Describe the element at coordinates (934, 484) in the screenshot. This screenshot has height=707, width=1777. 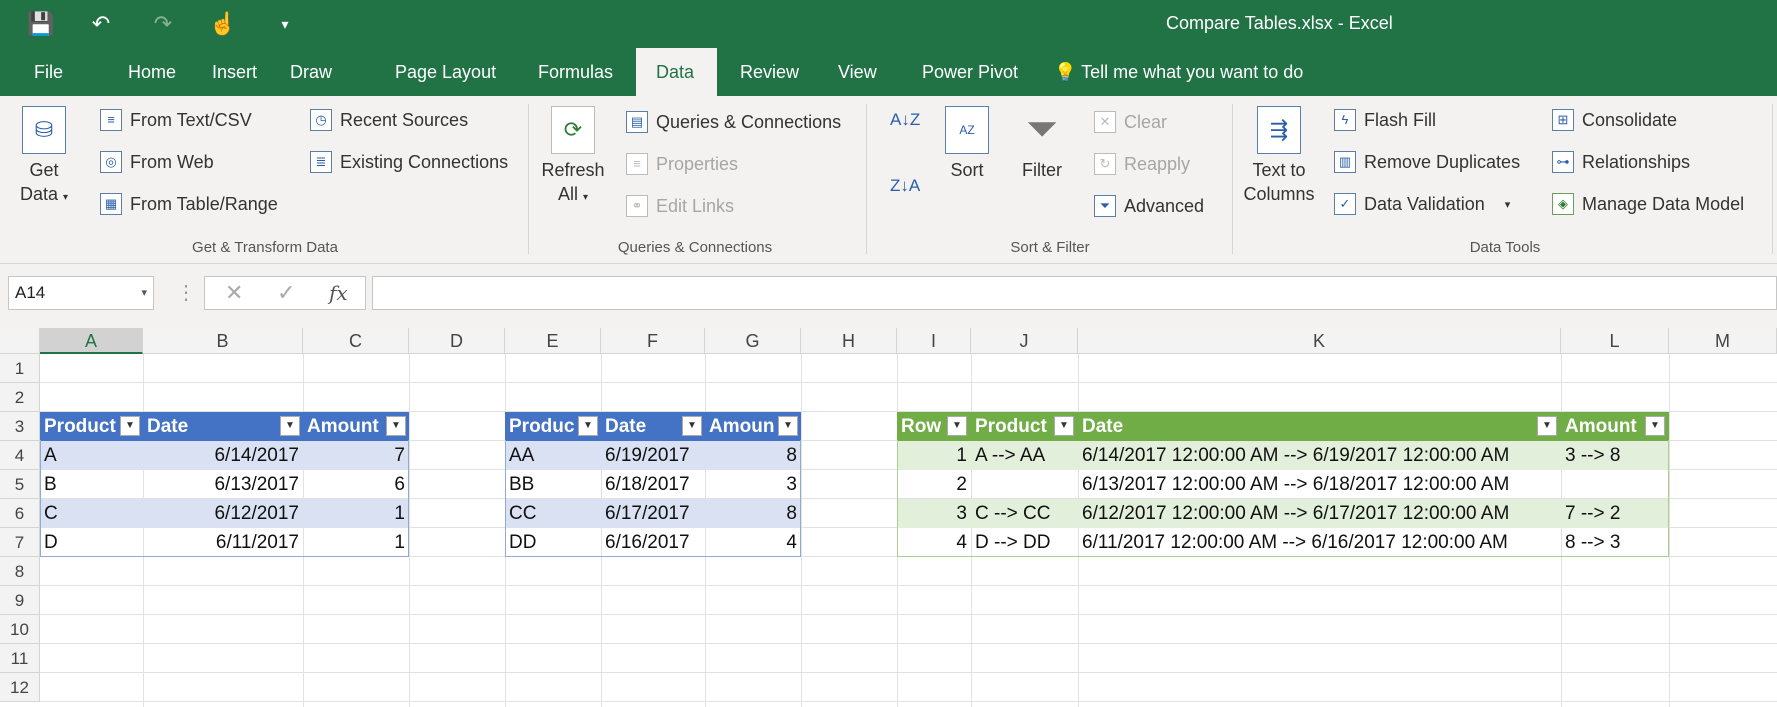
I see `table3-cell: 2` at that location.